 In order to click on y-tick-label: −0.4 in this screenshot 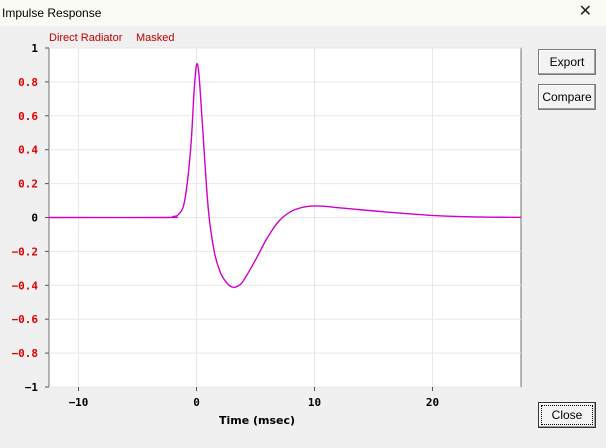, I will do `click(25, 285)`.